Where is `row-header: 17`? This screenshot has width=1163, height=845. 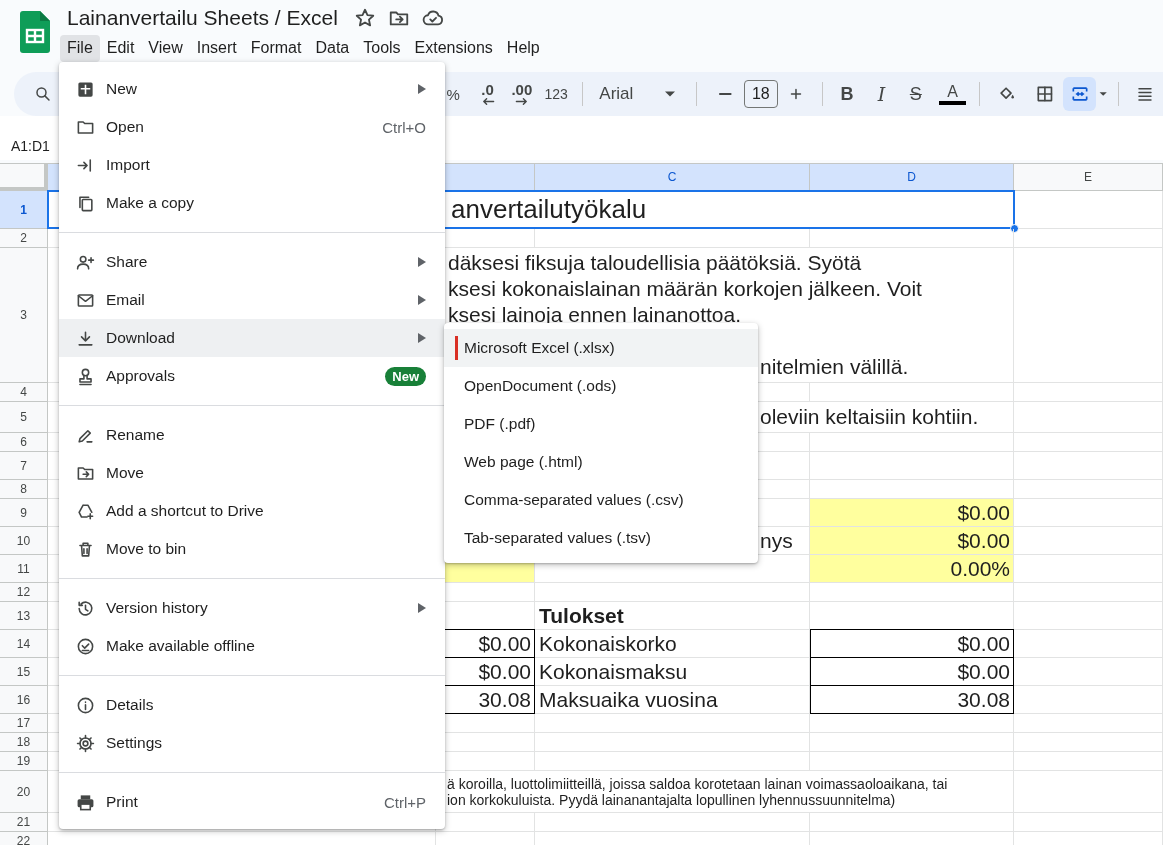
row-header: 17 is located at coordinates (24, 723).